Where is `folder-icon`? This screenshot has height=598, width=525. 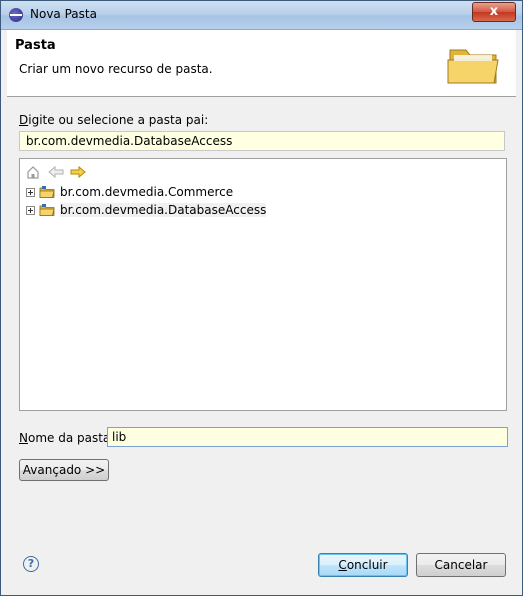 folder-icon is located at coordinates (473, 66).